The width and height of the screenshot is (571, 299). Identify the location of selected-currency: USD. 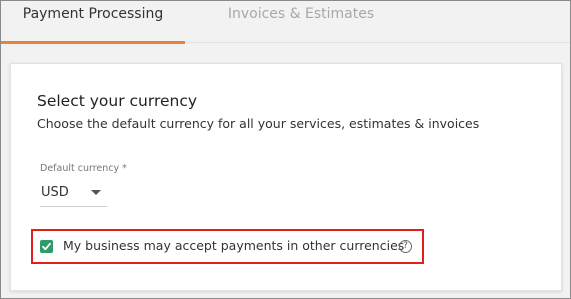
(55, 192).